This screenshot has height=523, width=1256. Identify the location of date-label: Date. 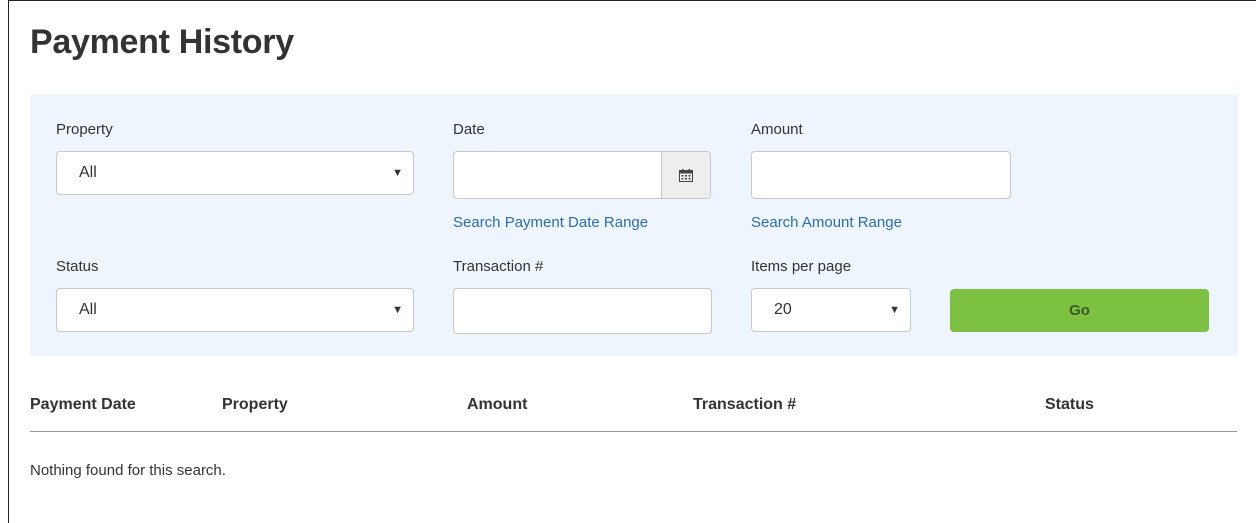
(469, 129).